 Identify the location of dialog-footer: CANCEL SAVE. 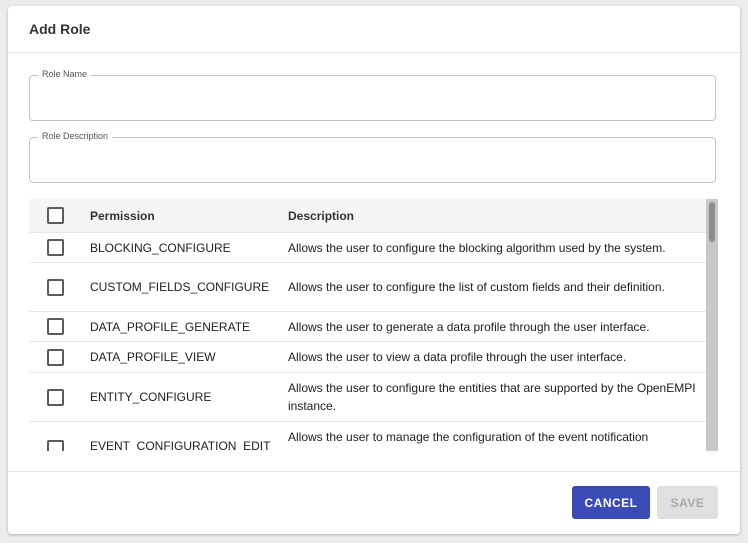
(374, 502).